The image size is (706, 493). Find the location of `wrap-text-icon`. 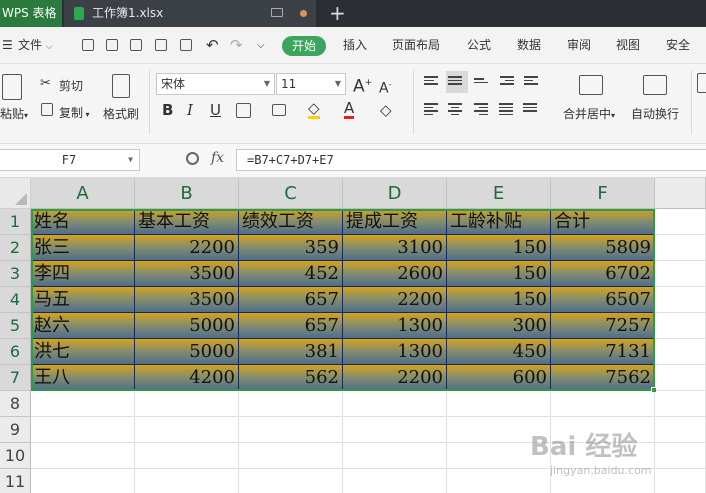

wrap-text-icon is located at coordinates (655, 85).